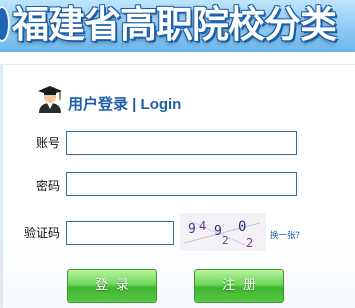 This screenshot has width=355, height=308. I want to click on captcha-image: 9 4 9 2 0 2, so click(223, 232).